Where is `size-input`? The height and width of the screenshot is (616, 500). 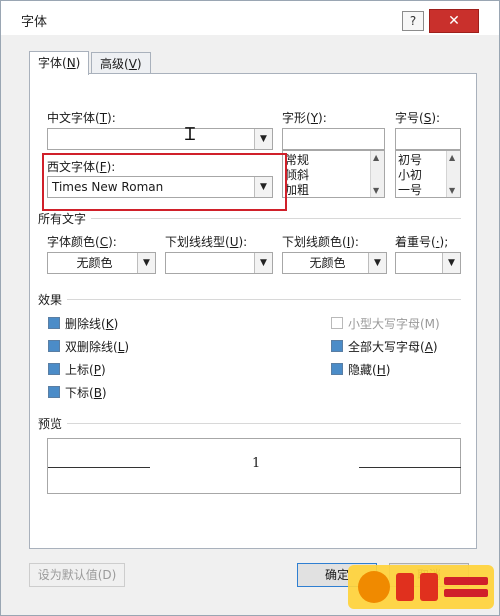 size-input is located at coordinates (428, 139).